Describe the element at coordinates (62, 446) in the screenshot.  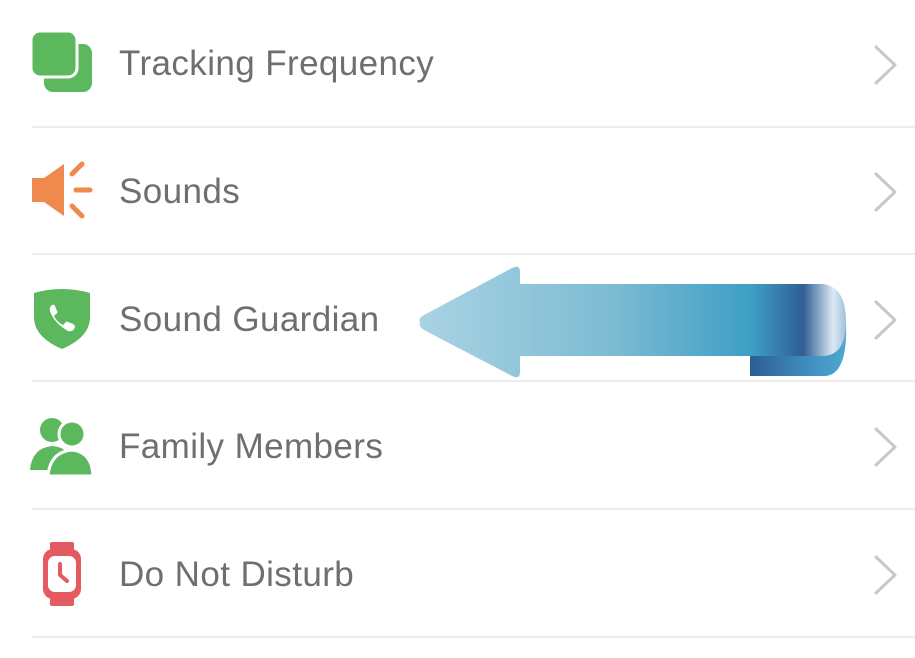
I see `family-members-icon` at that location.